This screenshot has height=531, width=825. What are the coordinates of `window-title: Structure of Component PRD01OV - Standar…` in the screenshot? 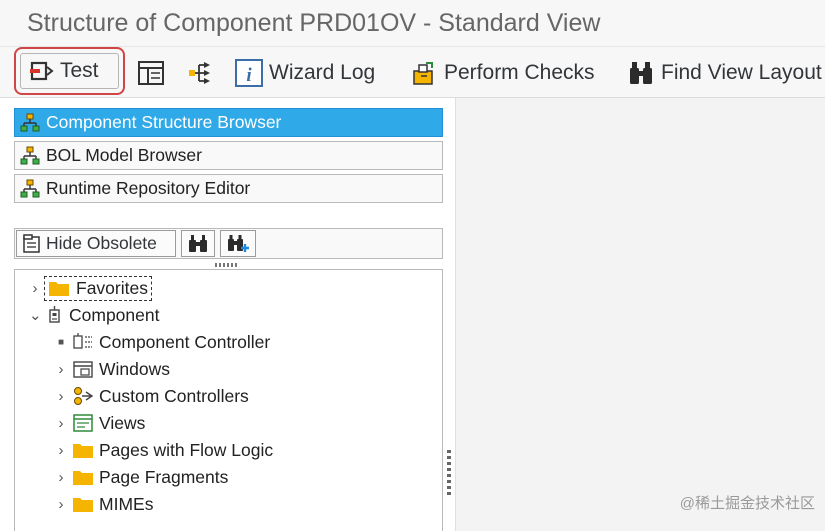 It's located at (314, 23).